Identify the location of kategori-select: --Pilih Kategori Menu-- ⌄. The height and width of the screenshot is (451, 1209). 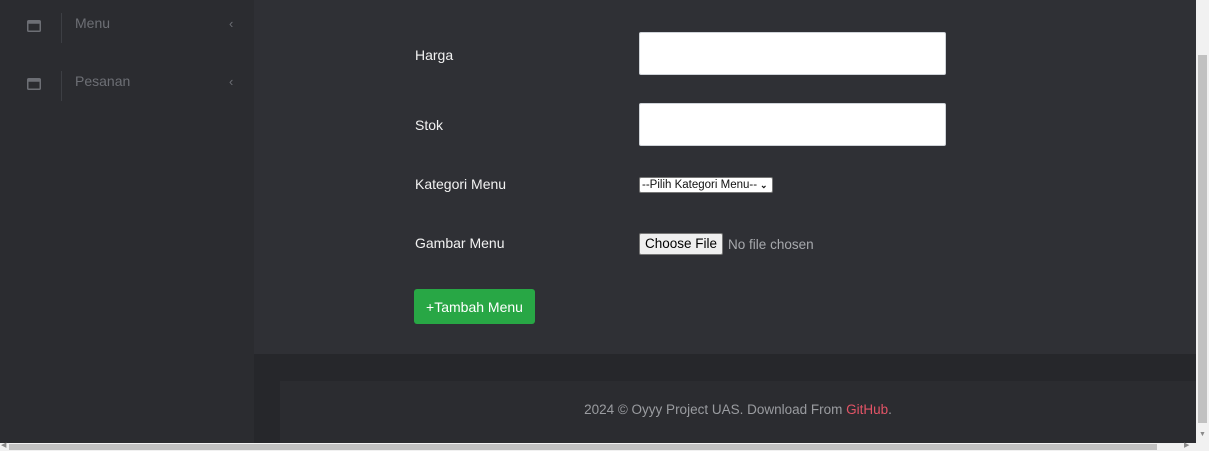
(706, 185).